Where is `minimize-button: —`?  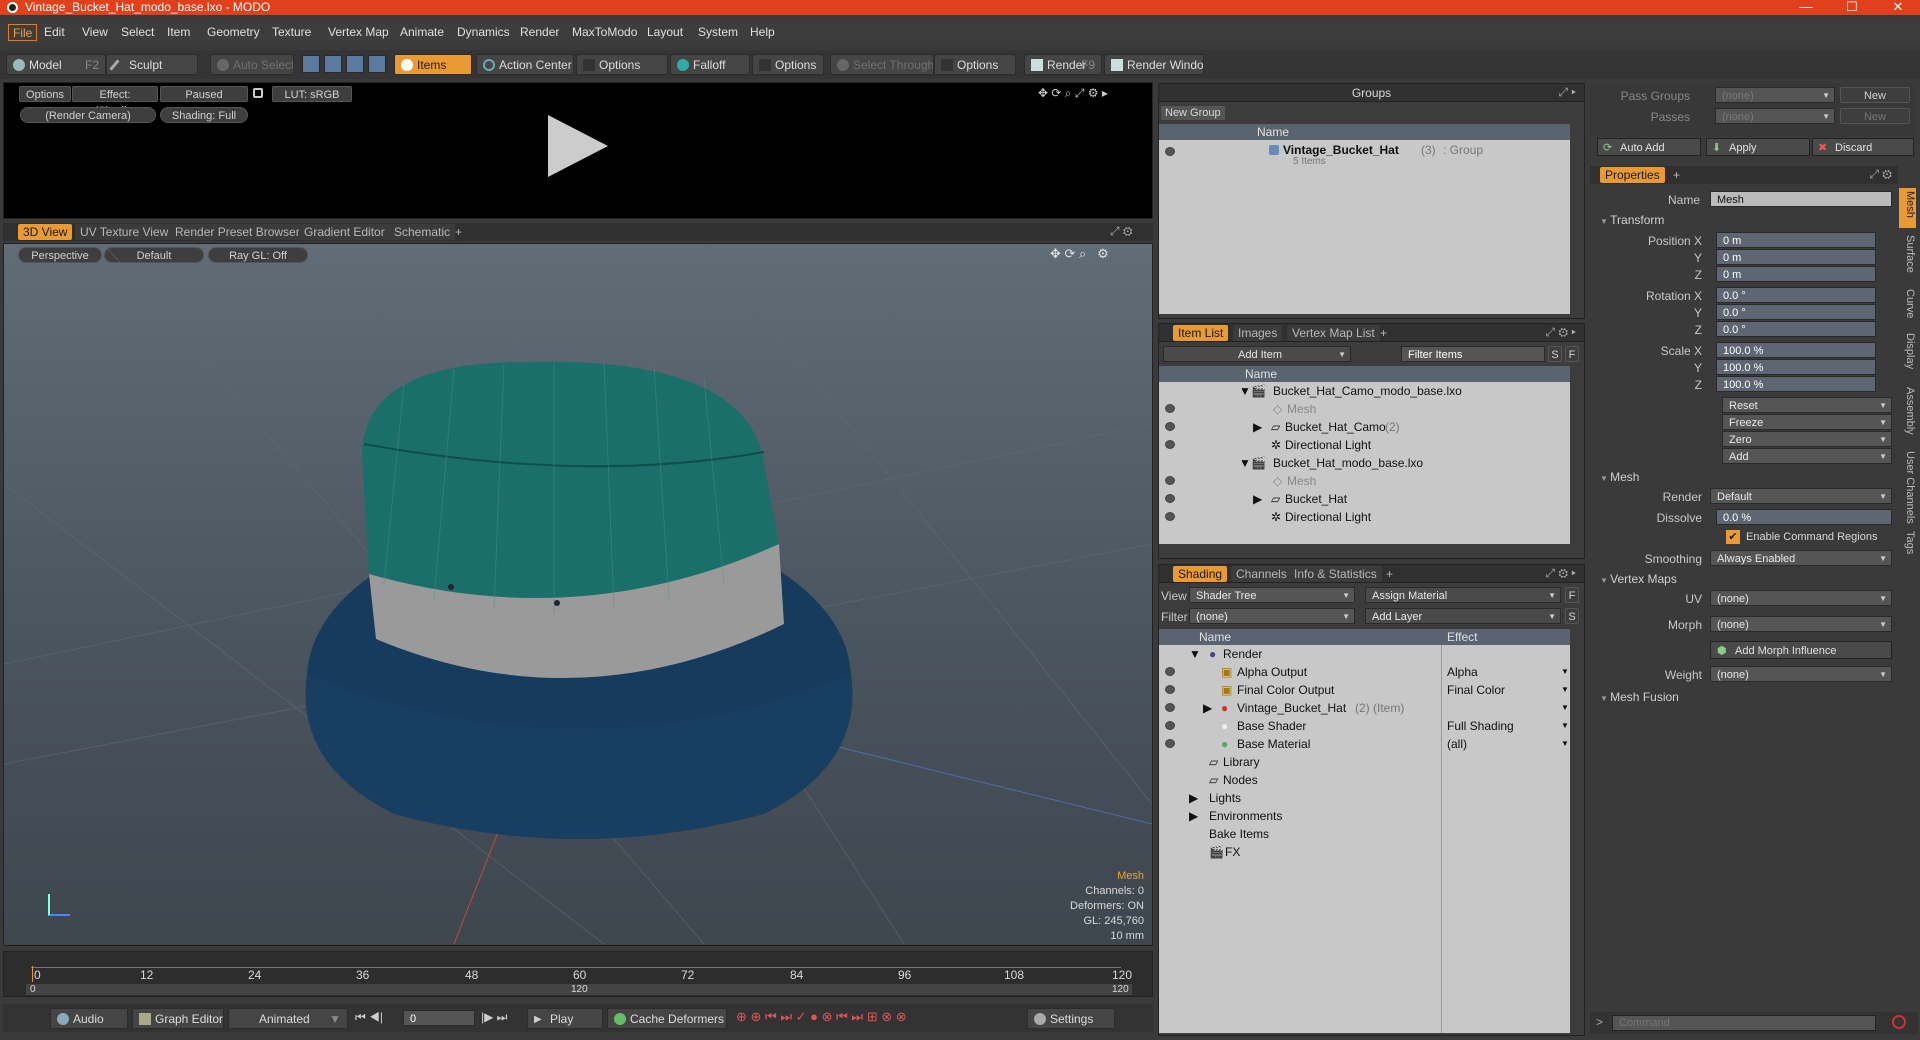
minimize-button: — is located at coordinates (1806, 7).